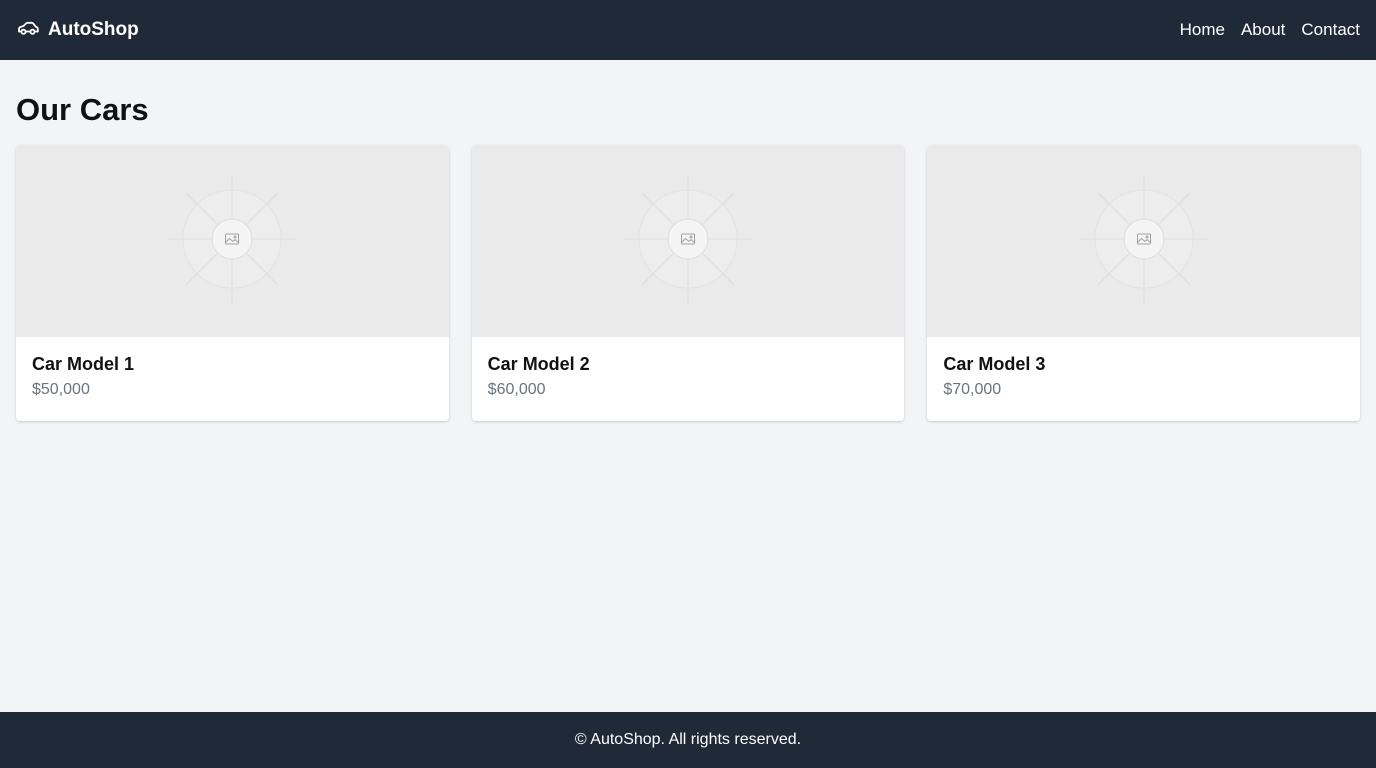 The width and height of the screenshot is (1376, 768). I want to click on car-name: Car Model 1, so click(83, 364).